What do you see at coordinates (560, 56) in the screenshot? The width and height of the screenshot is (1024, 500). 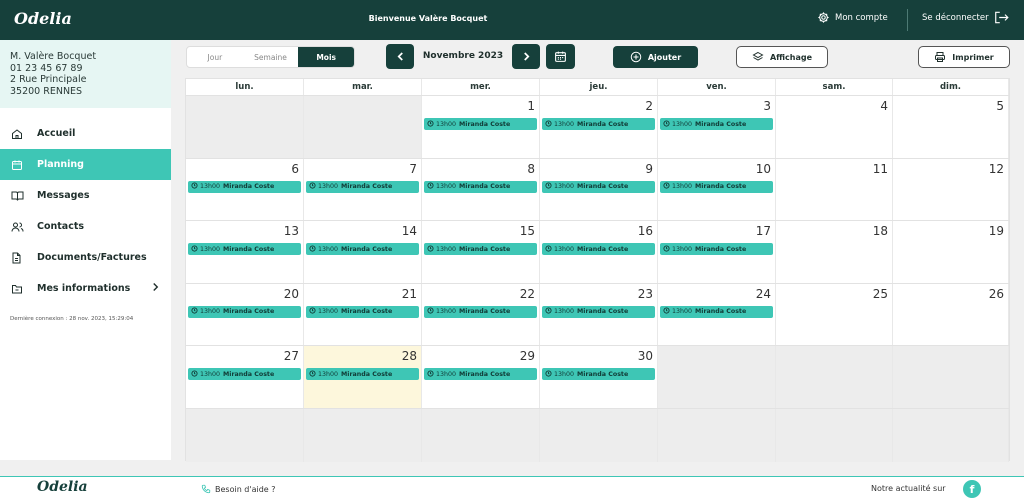 I see `date-picker-button` at bounding box center [560, 56].